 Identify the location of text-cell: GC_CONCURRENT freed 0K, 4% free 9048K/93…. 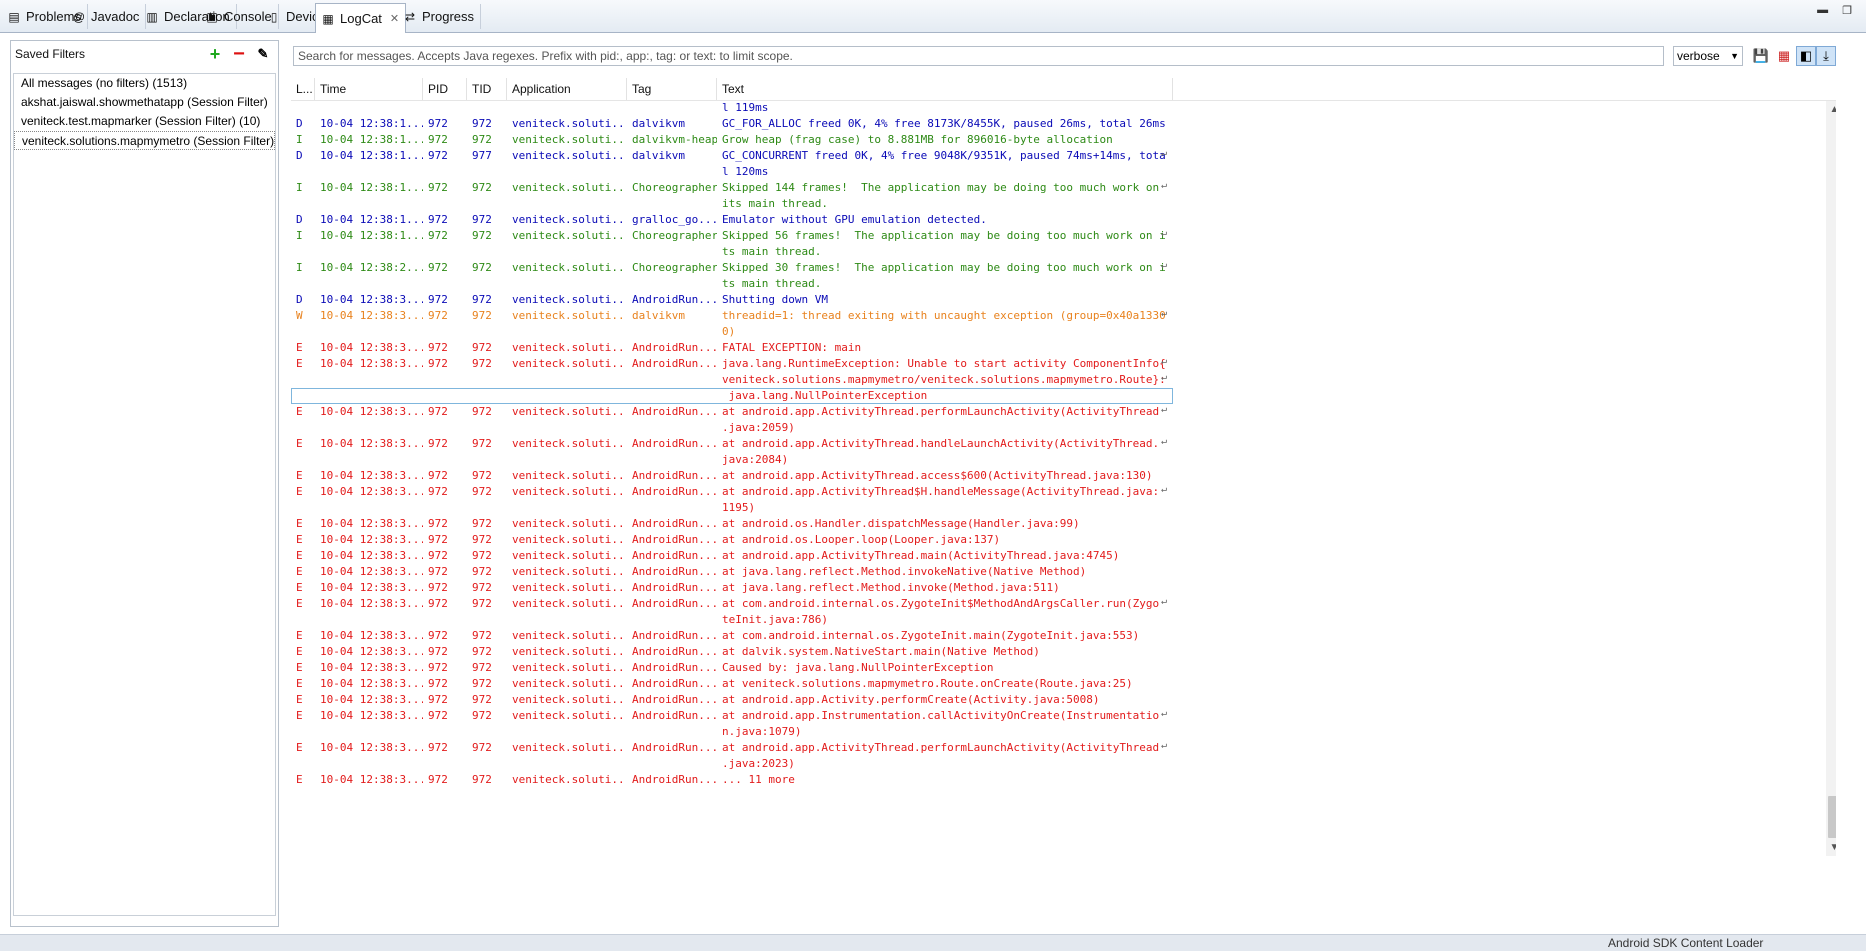
(944, 163).